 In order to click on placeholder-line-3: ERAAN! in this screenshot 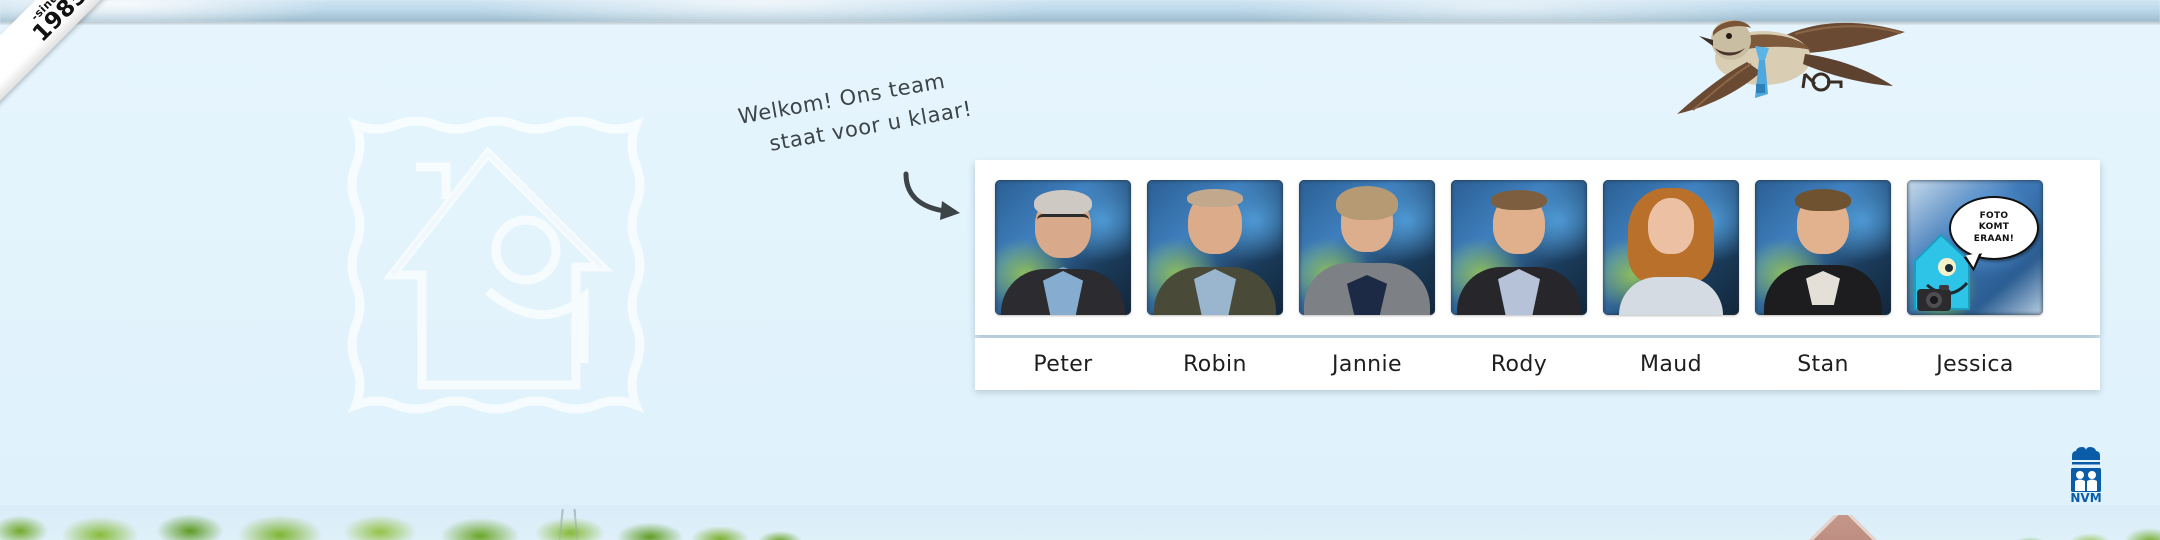, I will do `click(1994, 238)`.